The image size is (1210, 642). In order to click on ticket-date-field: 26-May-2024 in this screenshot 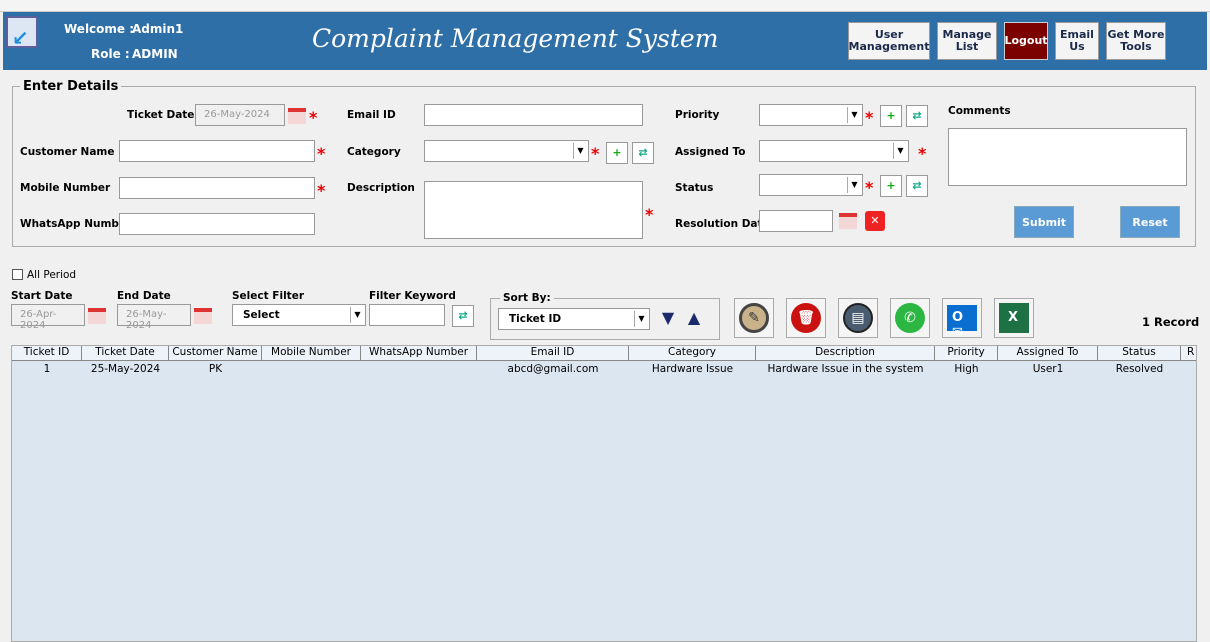, I will do `click(240, 115)`.